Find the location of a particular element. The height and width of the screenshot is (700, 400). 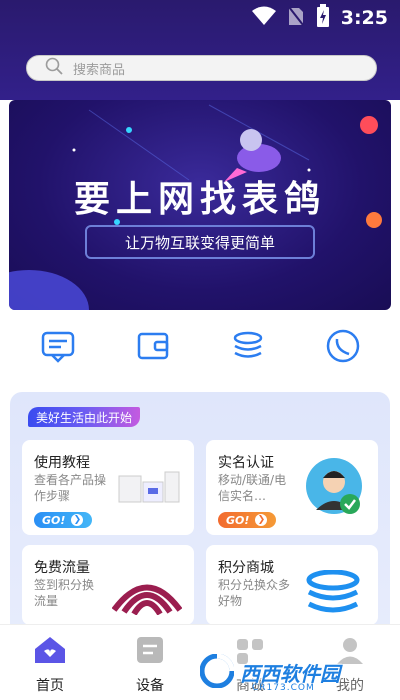

no-sim-icon is located at coordinates (296, 18).